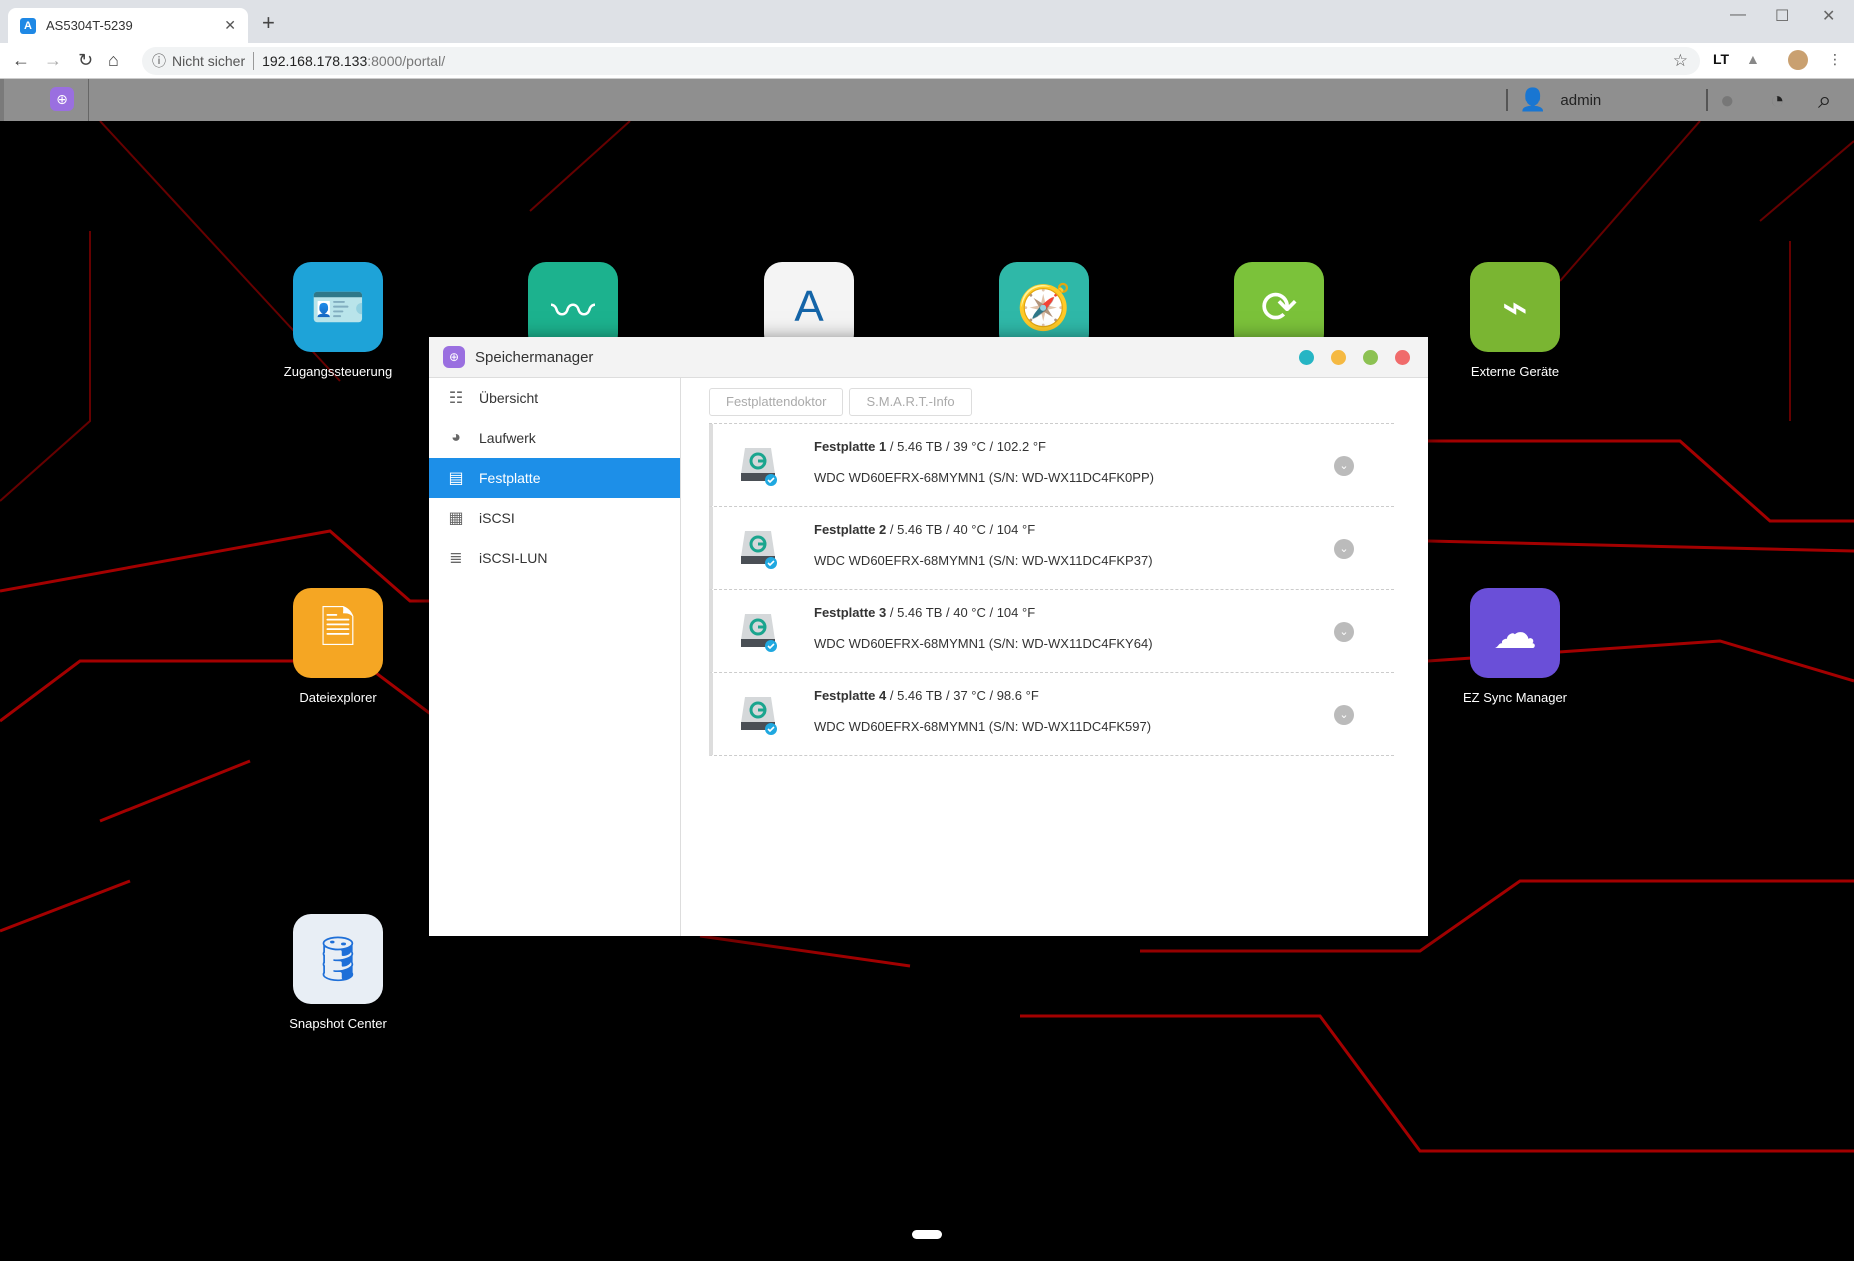  What do you see at coordinates (89, 25) in the screenshot?
I see `tab-title: AS5304T-5239` at bounding box center [89, 25].